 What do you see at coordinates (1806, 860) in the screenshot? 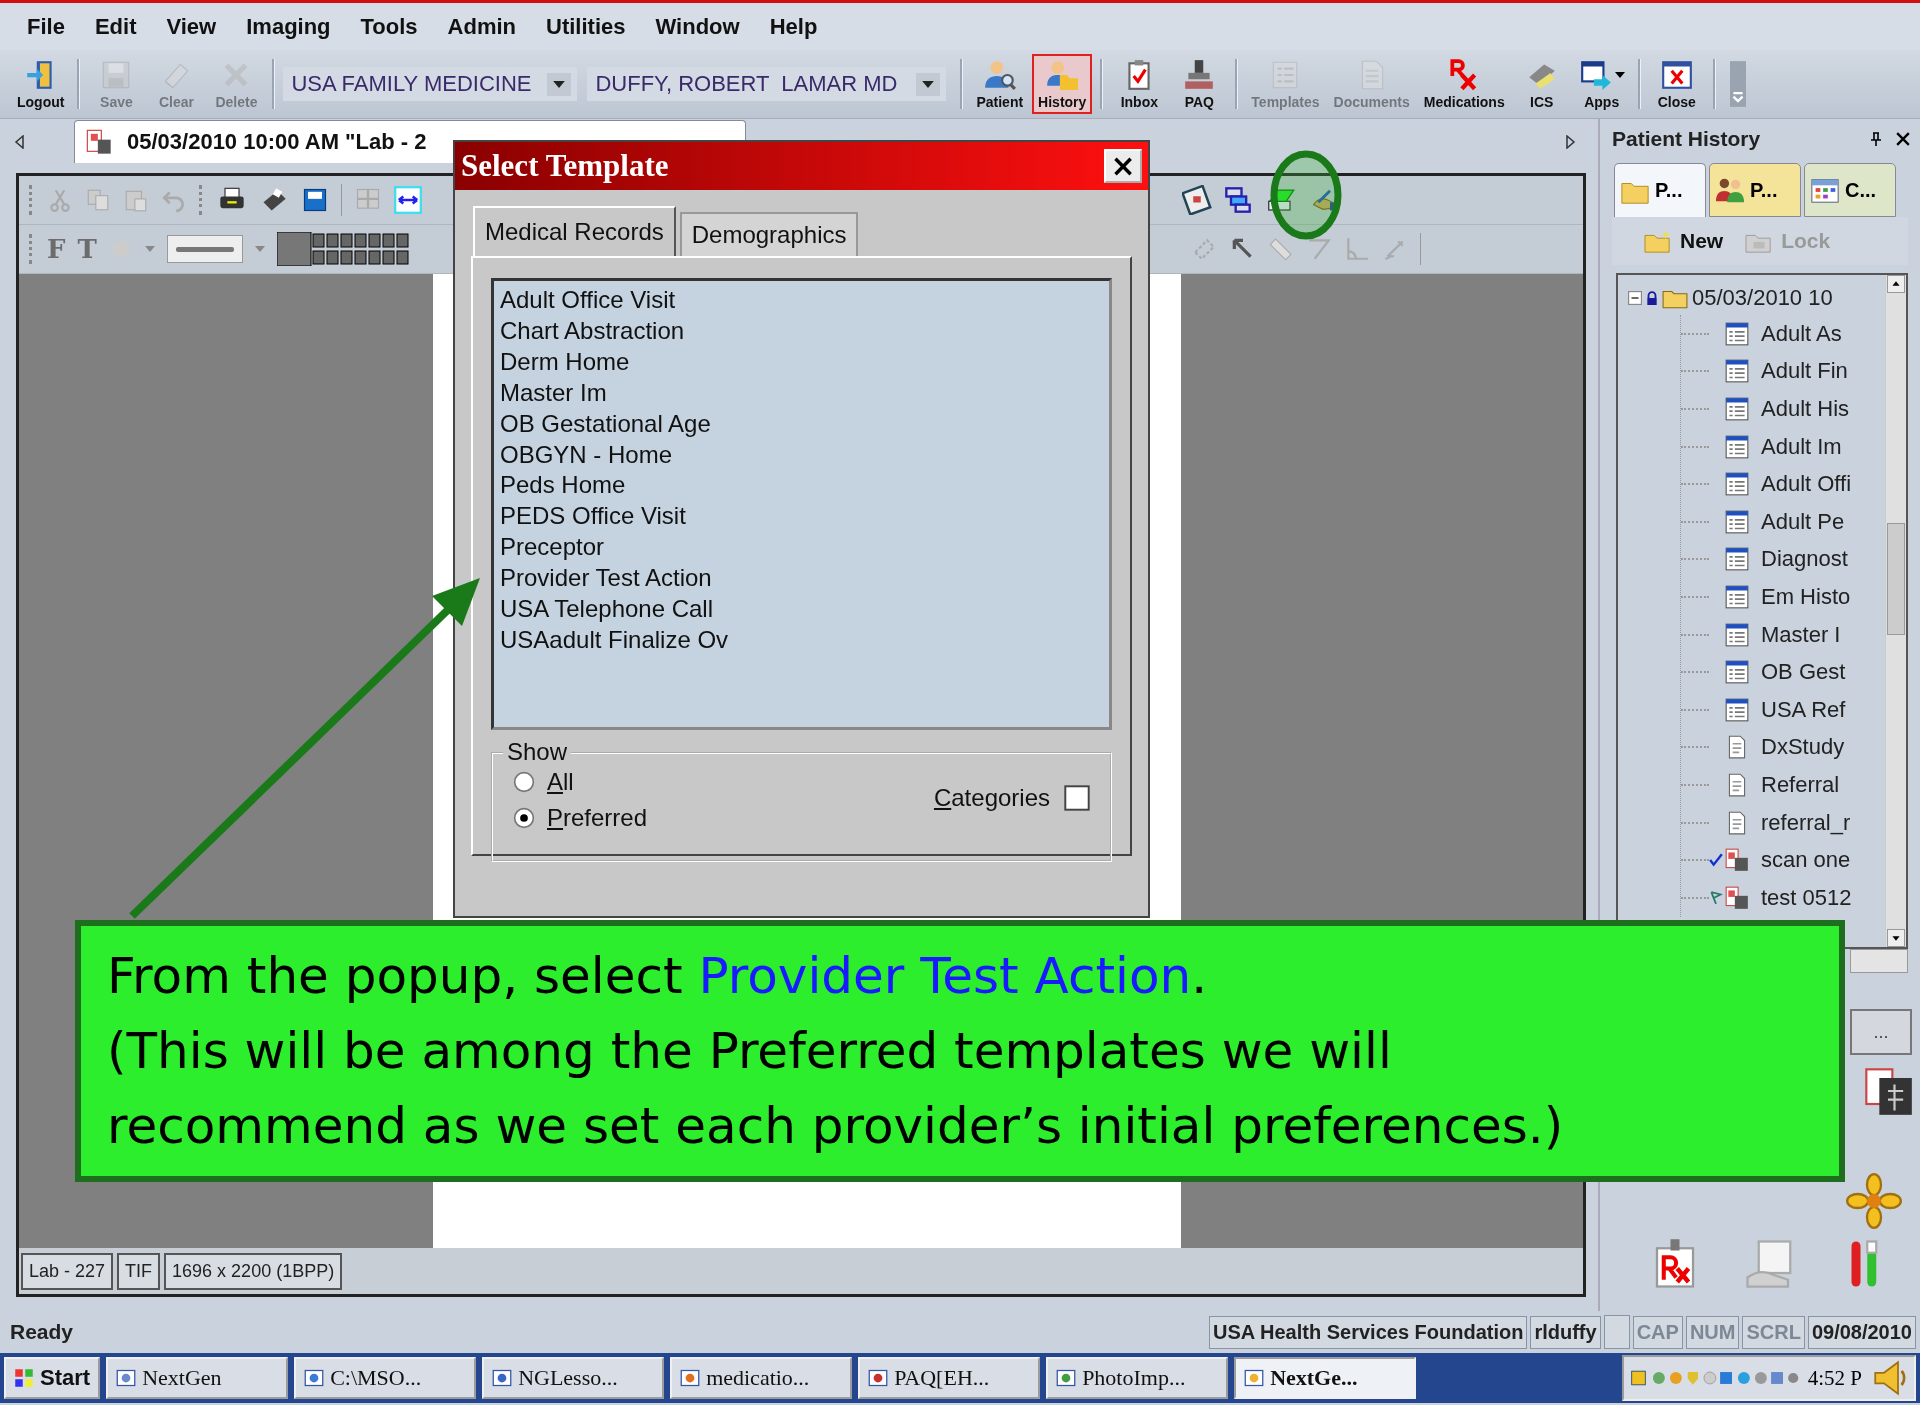
I see `tree-item: scan one` at bounding box center [1806, 860].